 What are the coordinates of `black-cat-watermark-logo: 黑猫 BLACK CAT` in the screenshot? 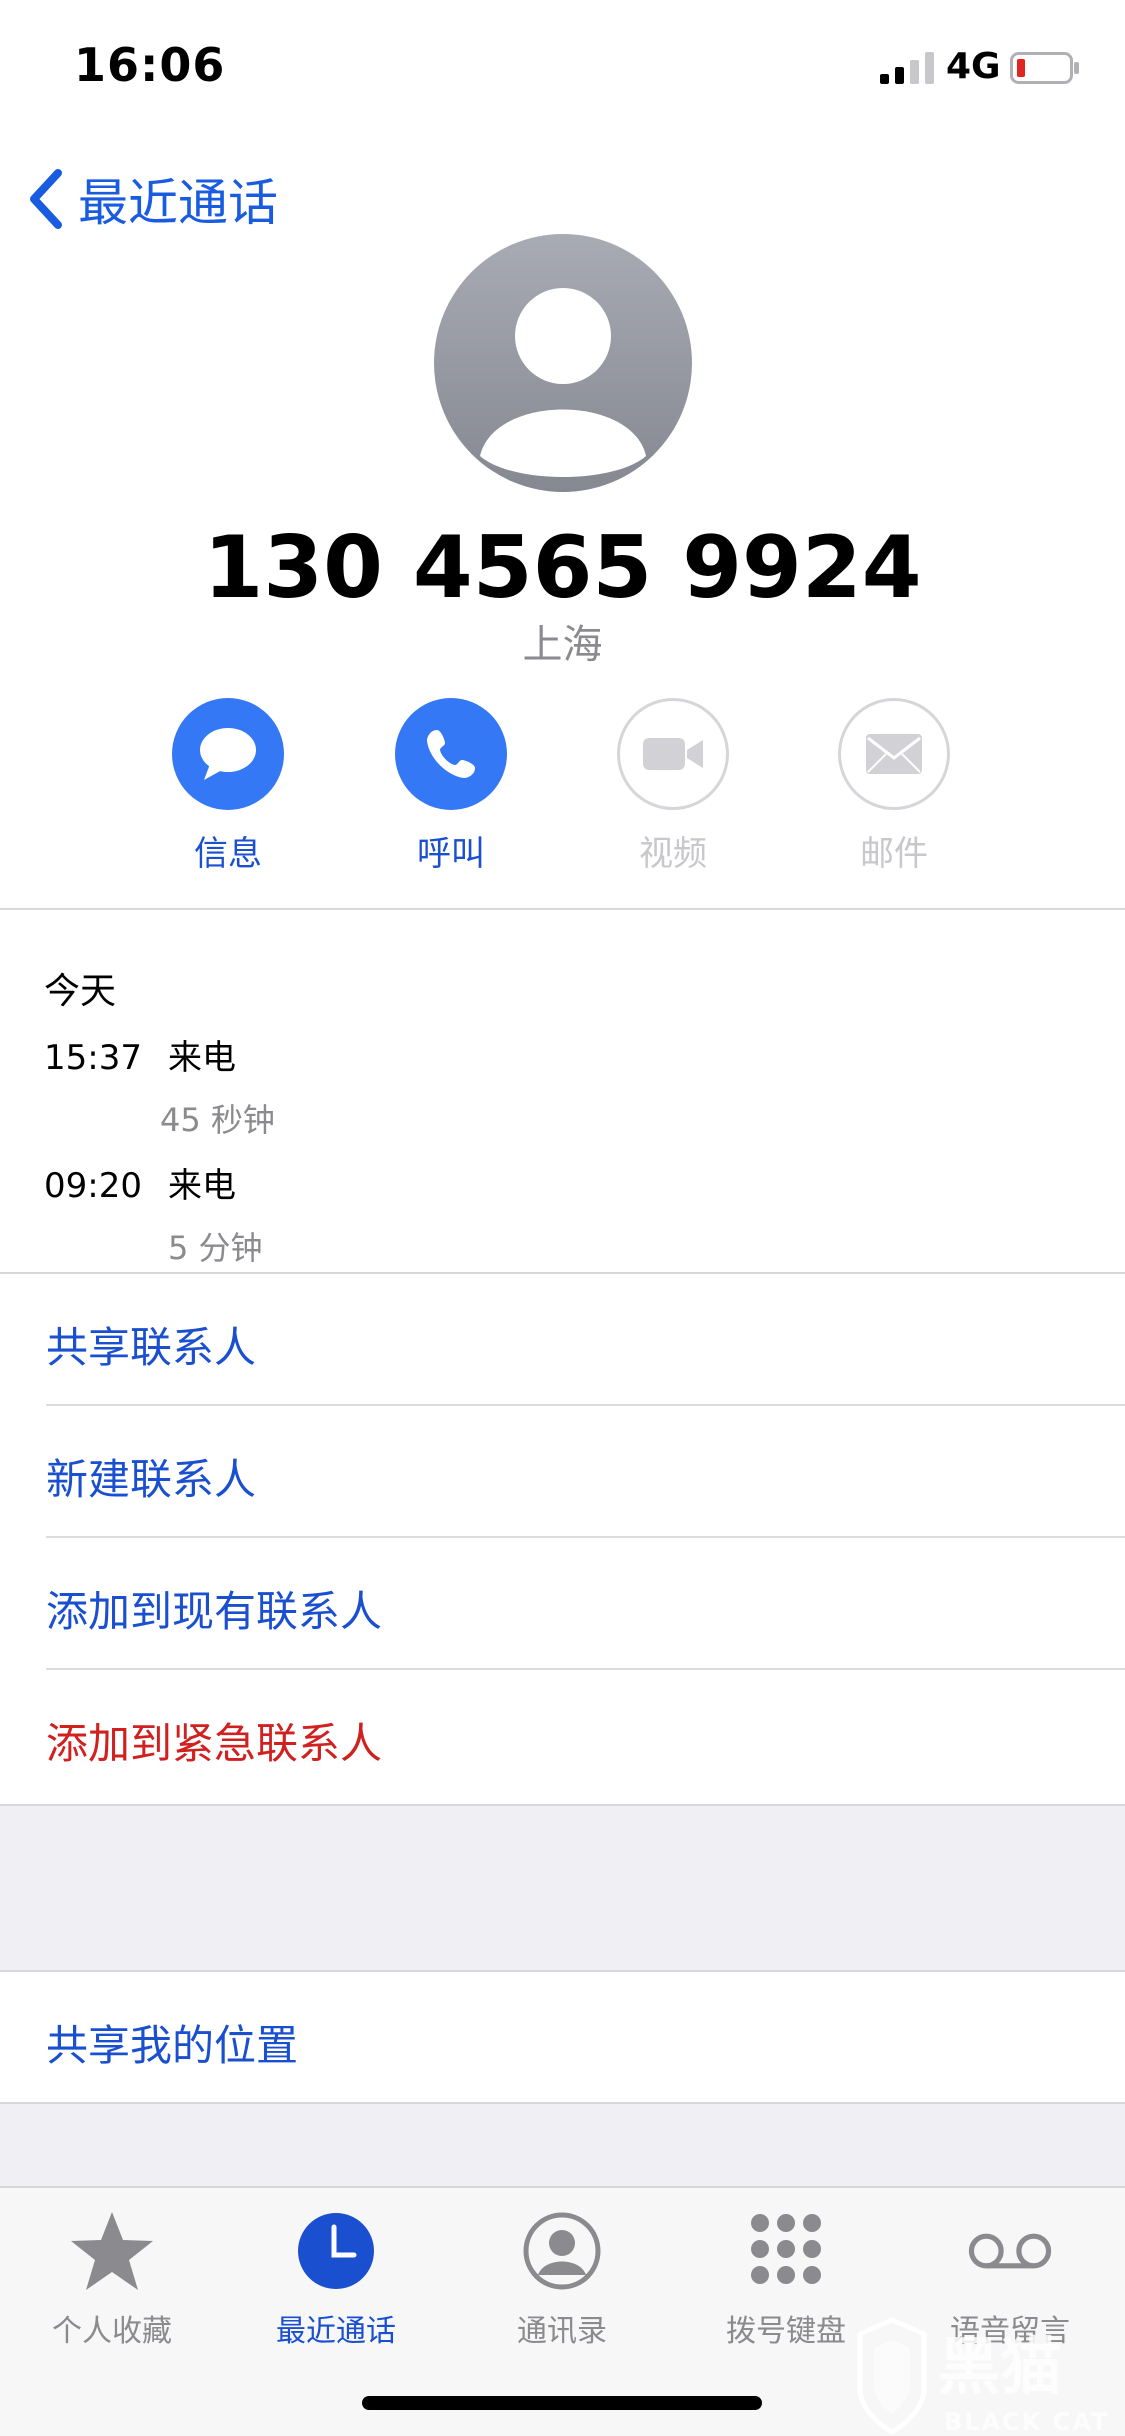 It's located at (983, 2377).